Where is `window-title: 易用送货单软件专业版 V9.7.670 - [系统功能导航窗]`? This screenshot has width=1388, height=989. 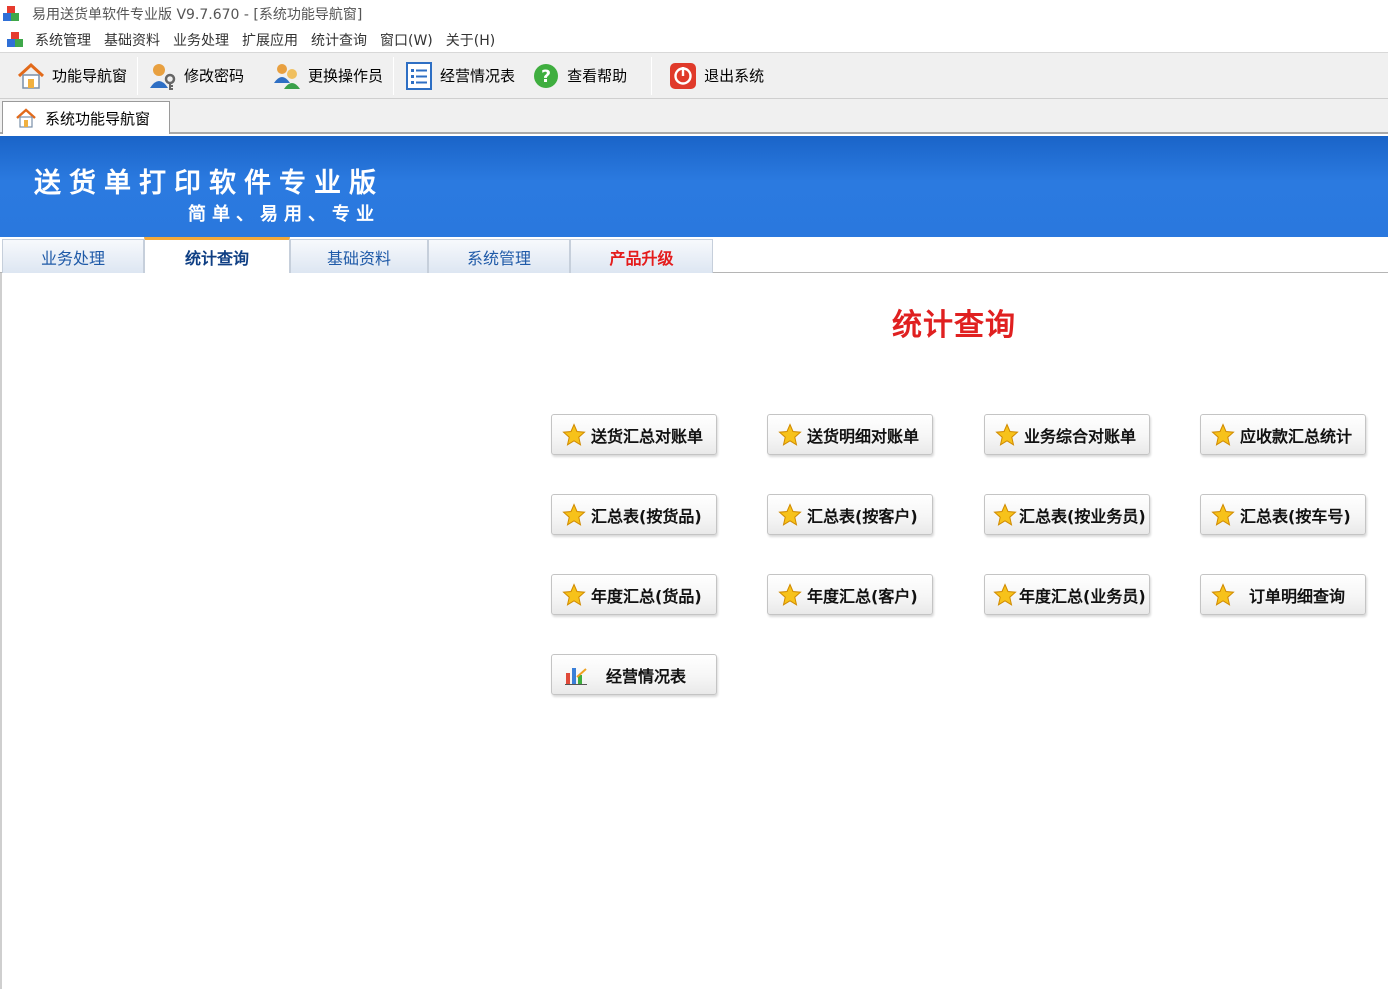
window-title: 易用送货单软件专业版 V9.7.670 - [系统功能导航窗] is located at coordinates (197, 14).